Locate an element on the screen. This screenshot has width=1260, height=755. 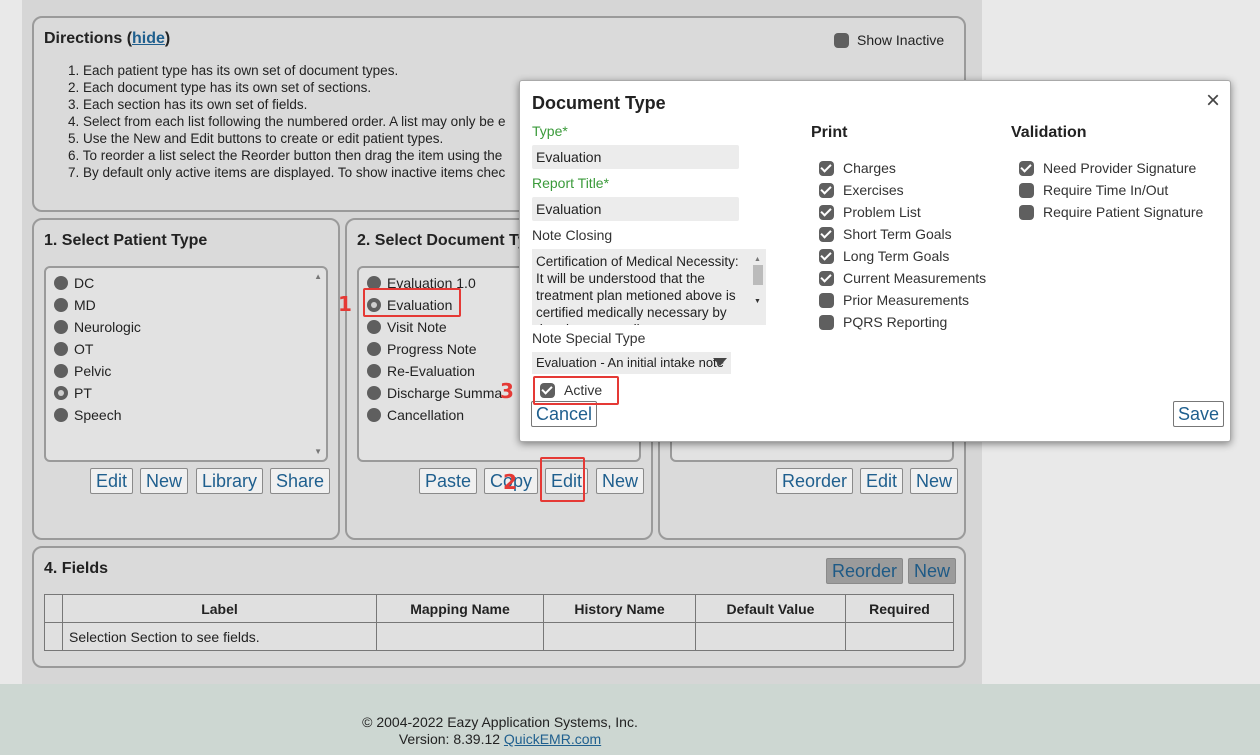
table-header-spacer is located at coordinates (53, 608).